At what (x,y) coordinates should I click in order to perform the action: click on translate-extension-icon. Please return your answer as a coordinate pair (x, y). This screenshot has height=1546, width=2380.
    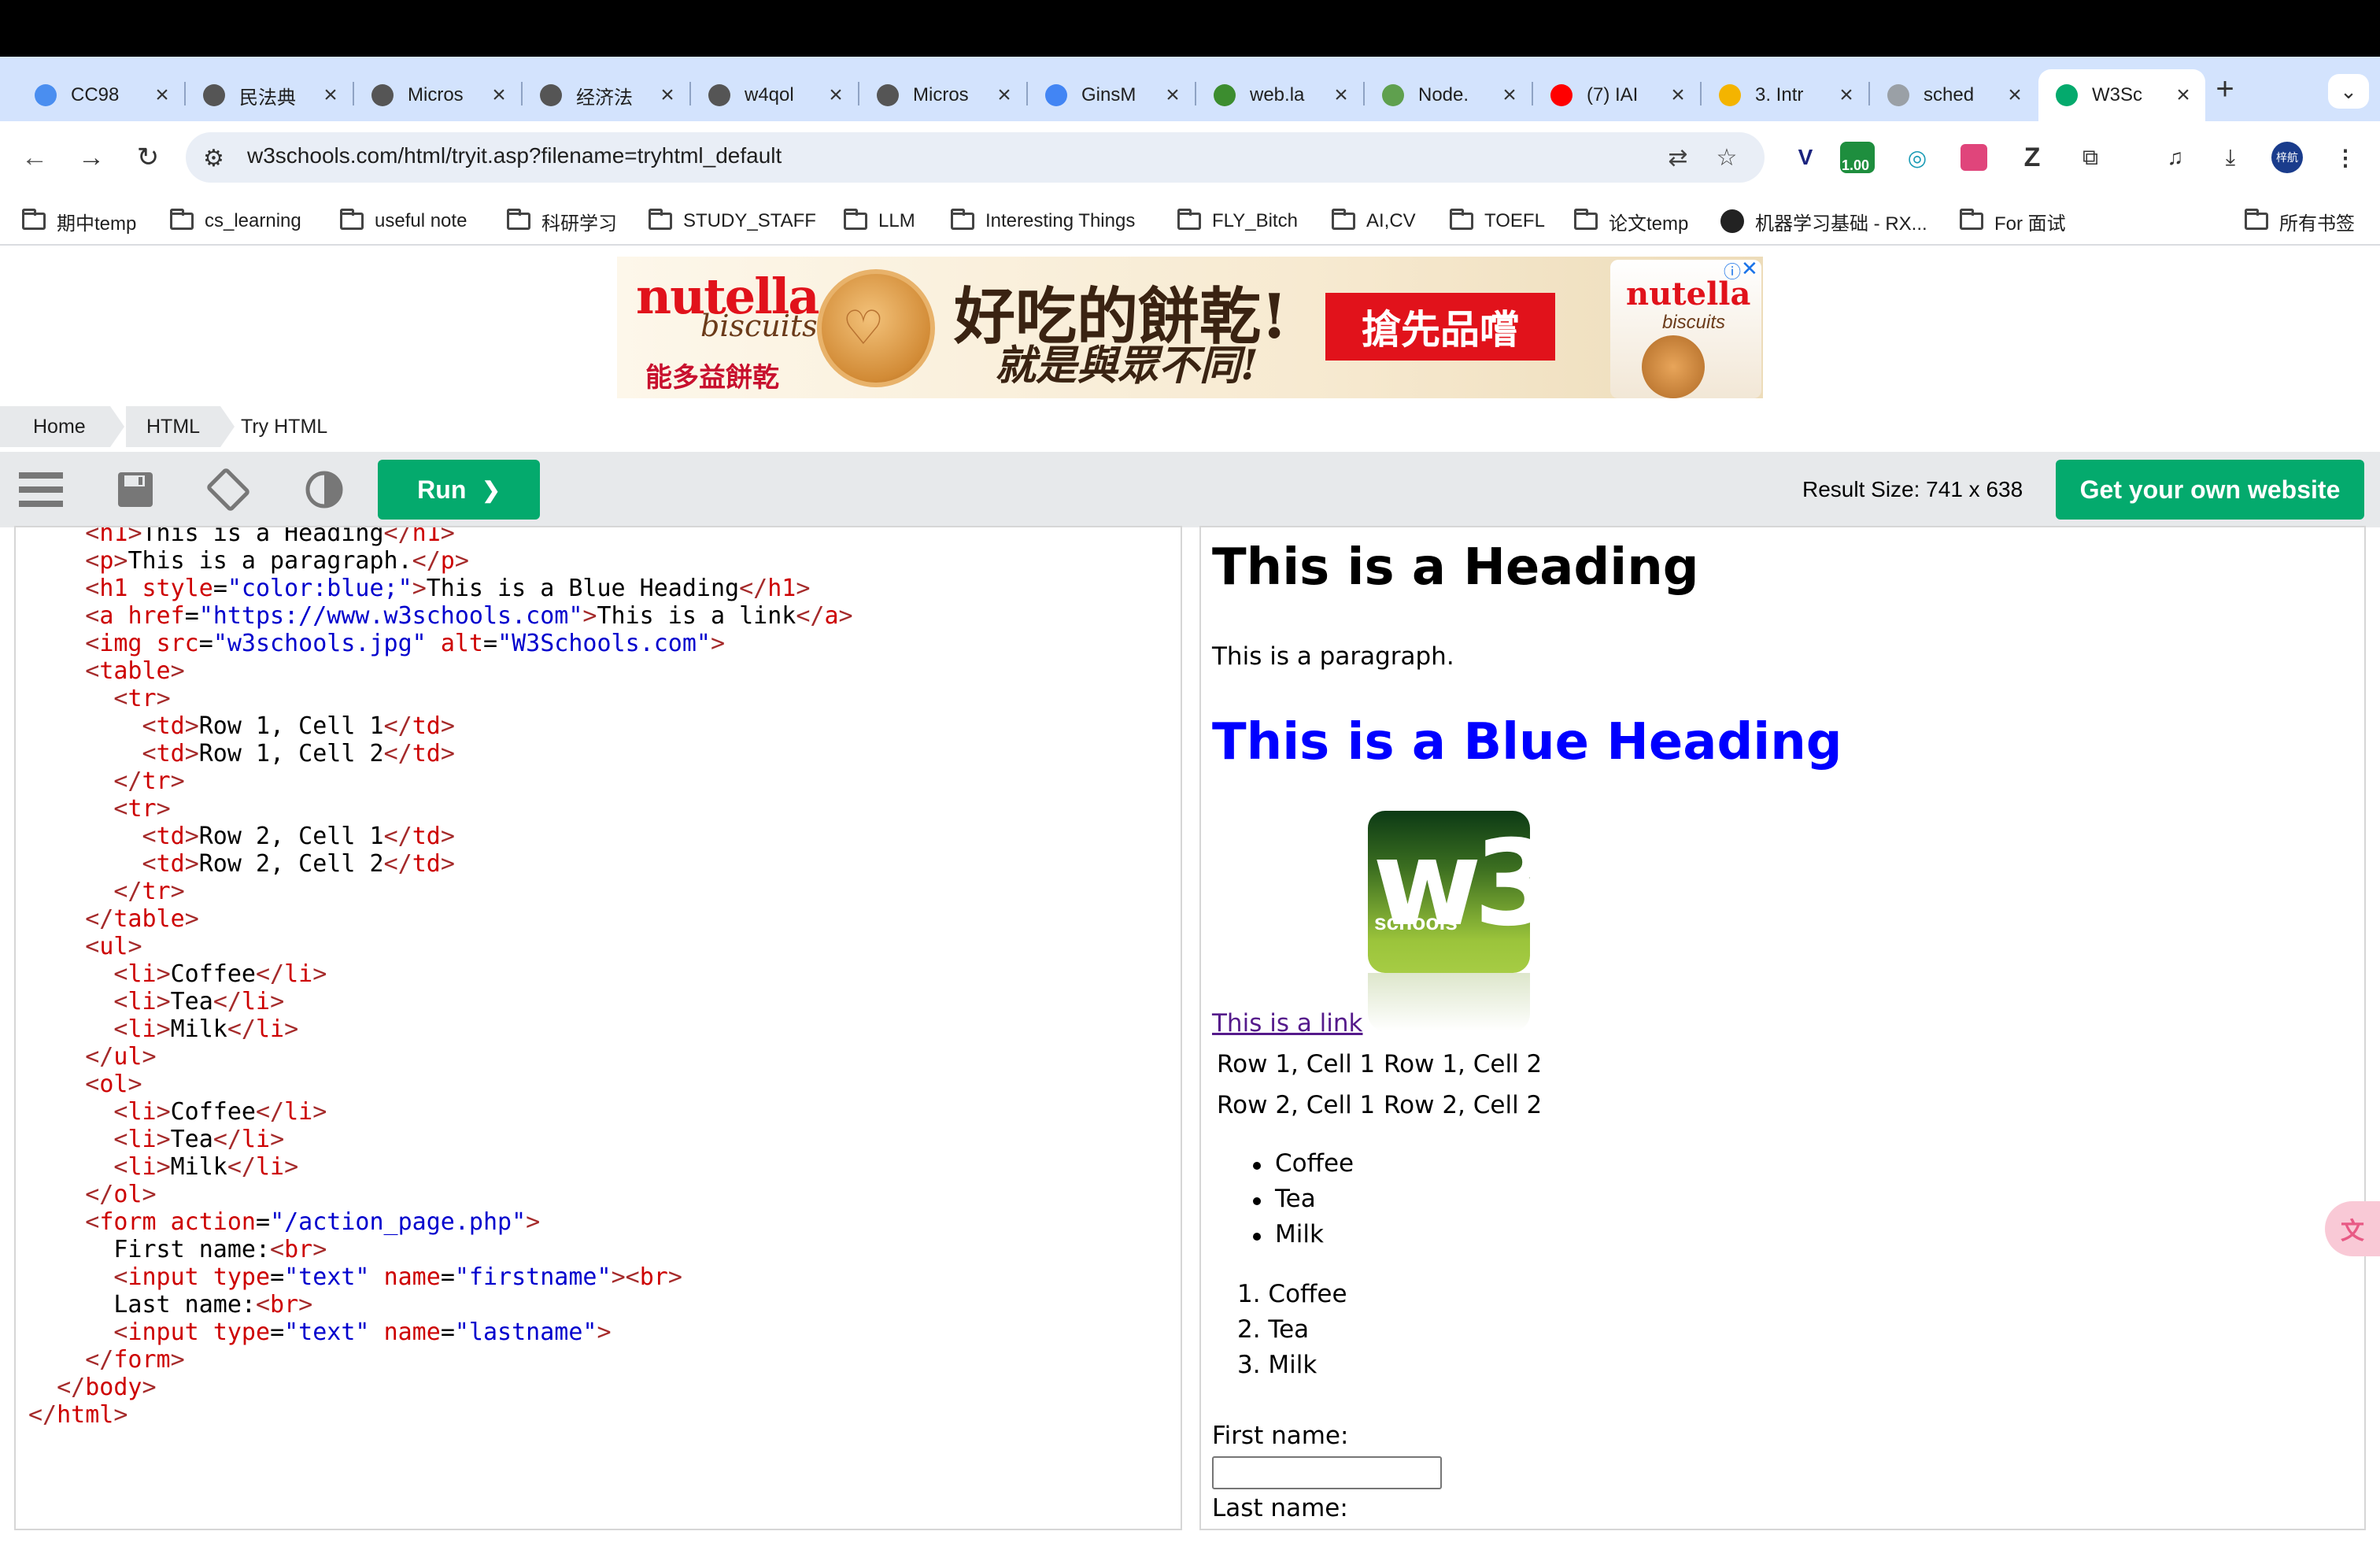
    Looking at the image, I should click on (1974, 157).